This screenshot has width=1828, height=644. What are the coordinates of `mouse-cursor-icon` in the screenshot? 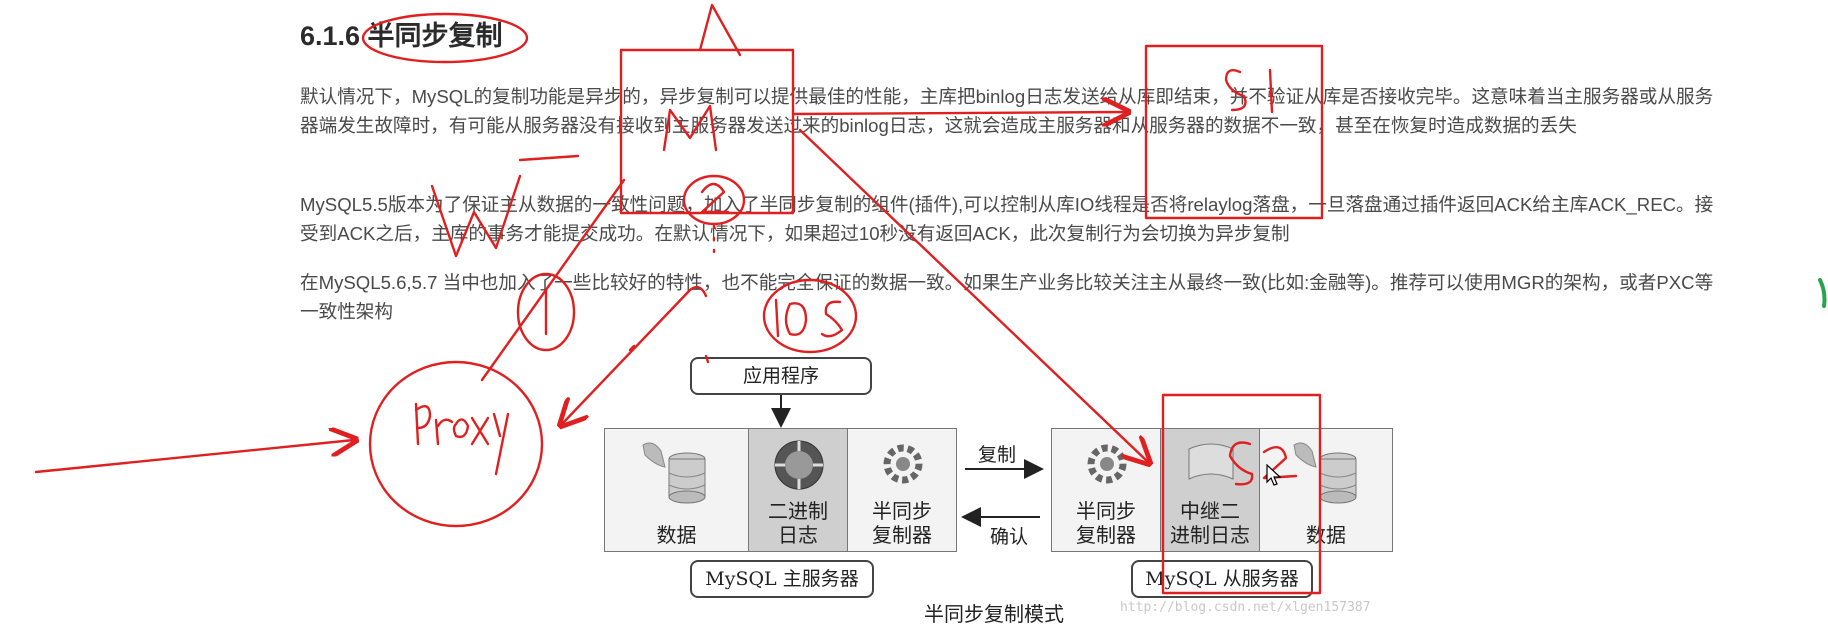 It's located at (1274, 475).